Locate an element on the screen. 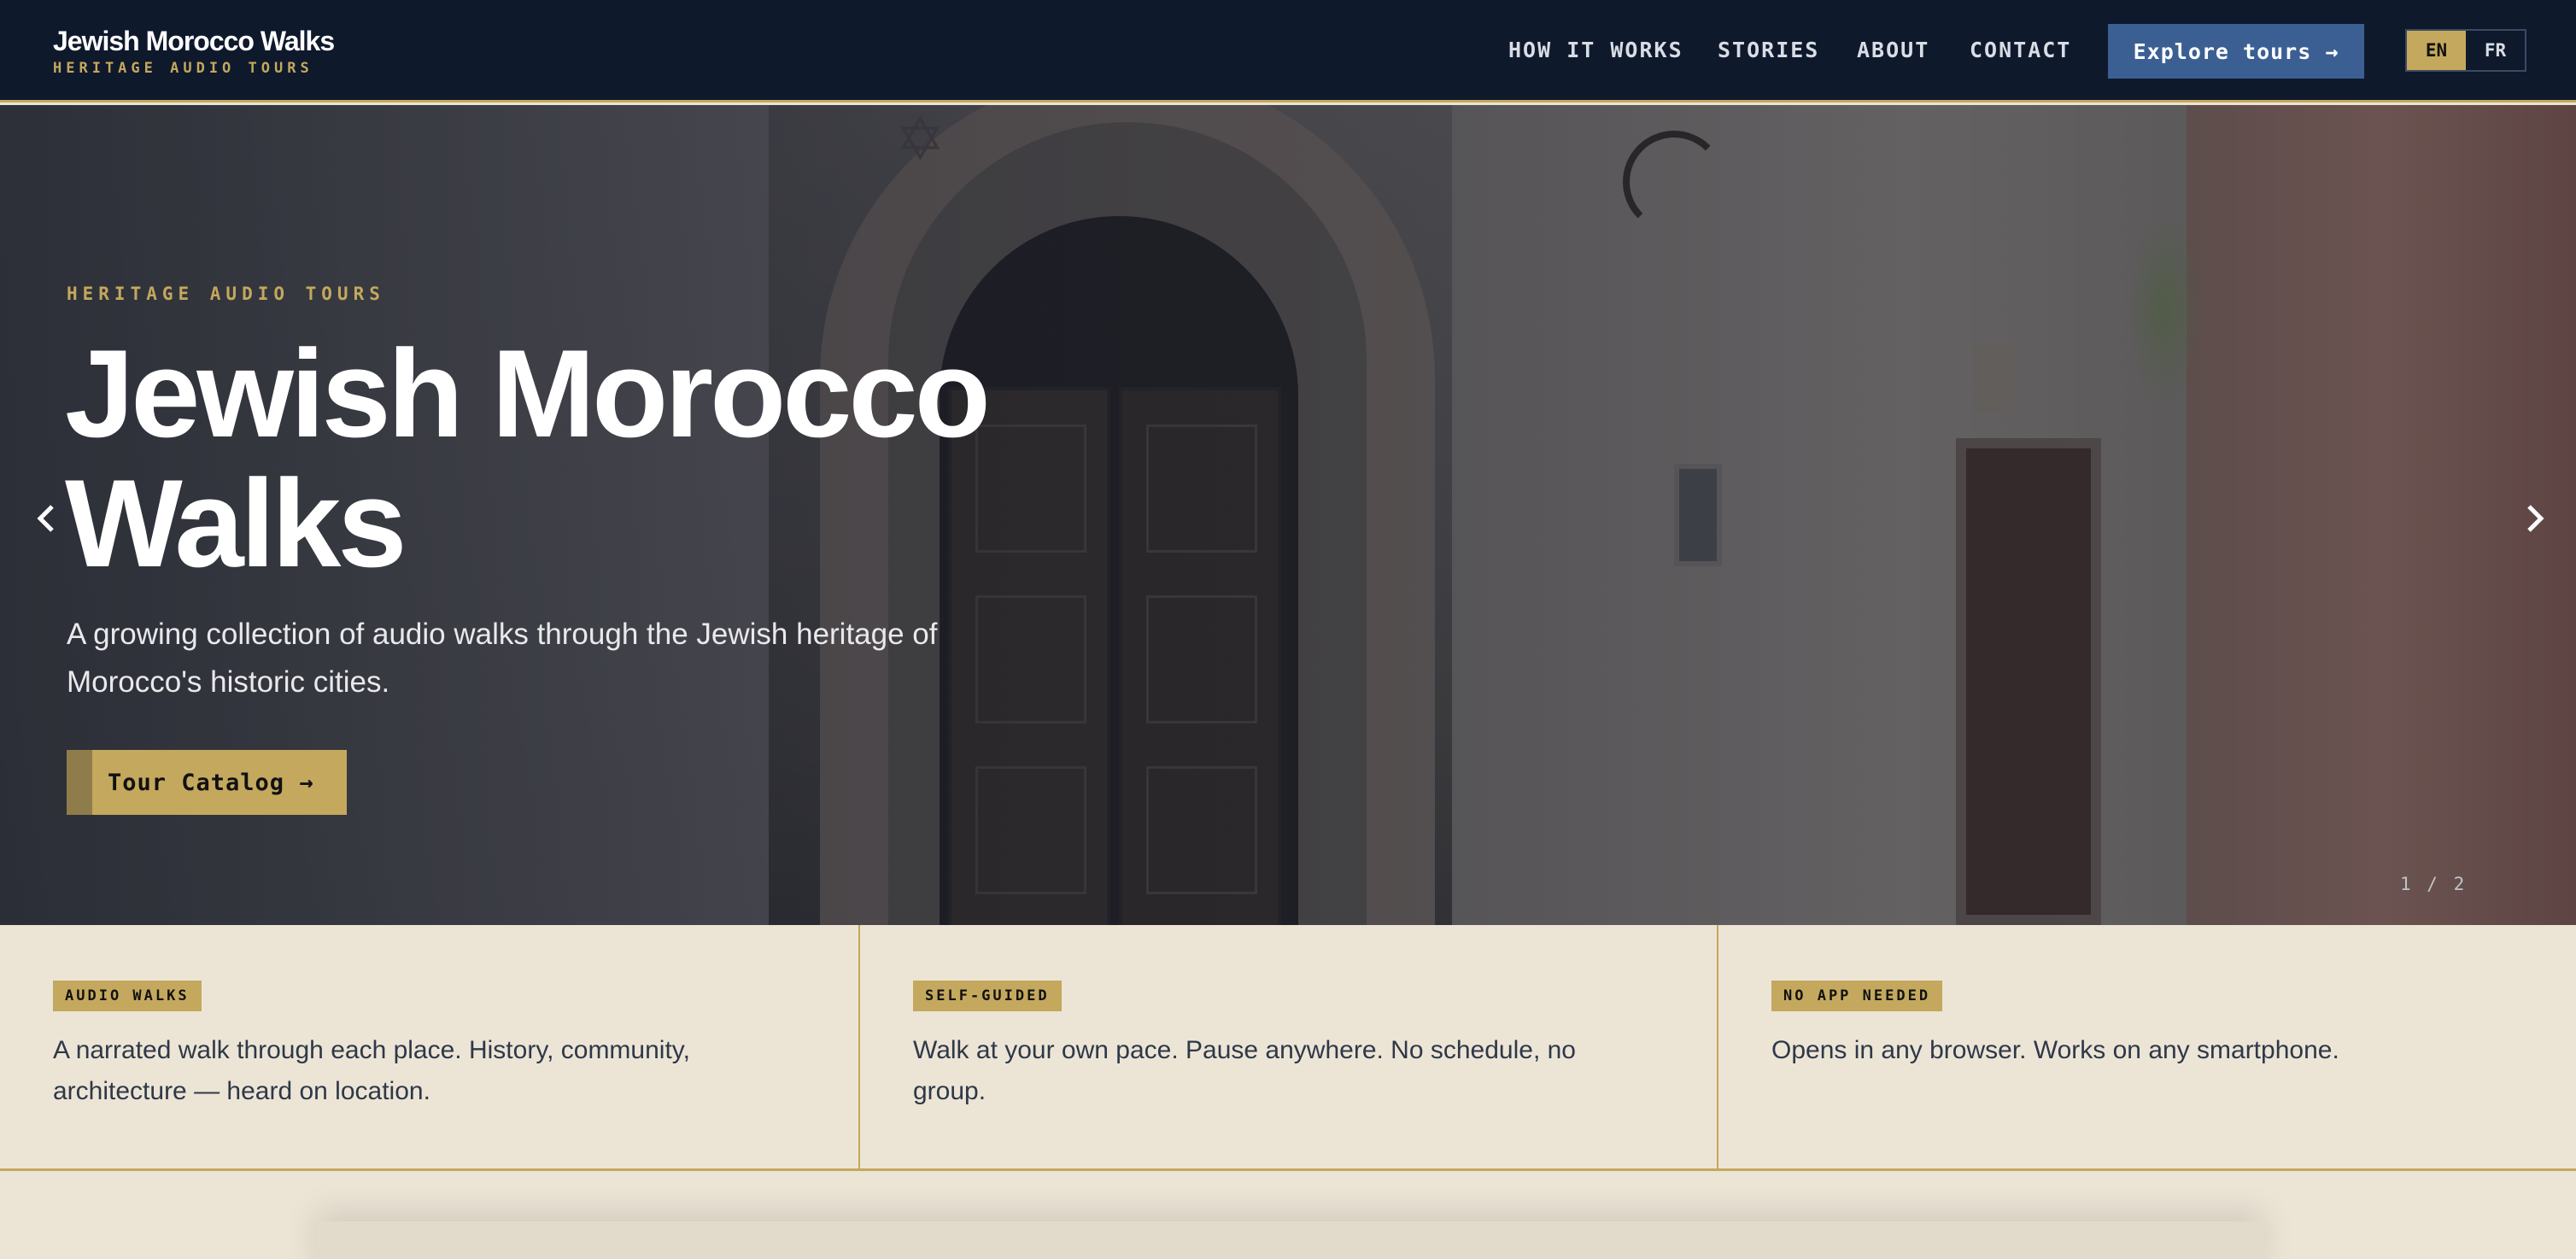  brand-name: Jewish Morocco Walks is located at coordinates (194, 41).